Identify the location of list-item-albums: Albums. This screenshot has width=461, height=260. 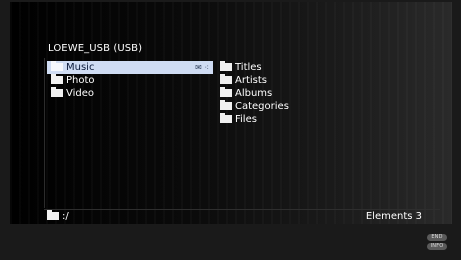
(245, 93).